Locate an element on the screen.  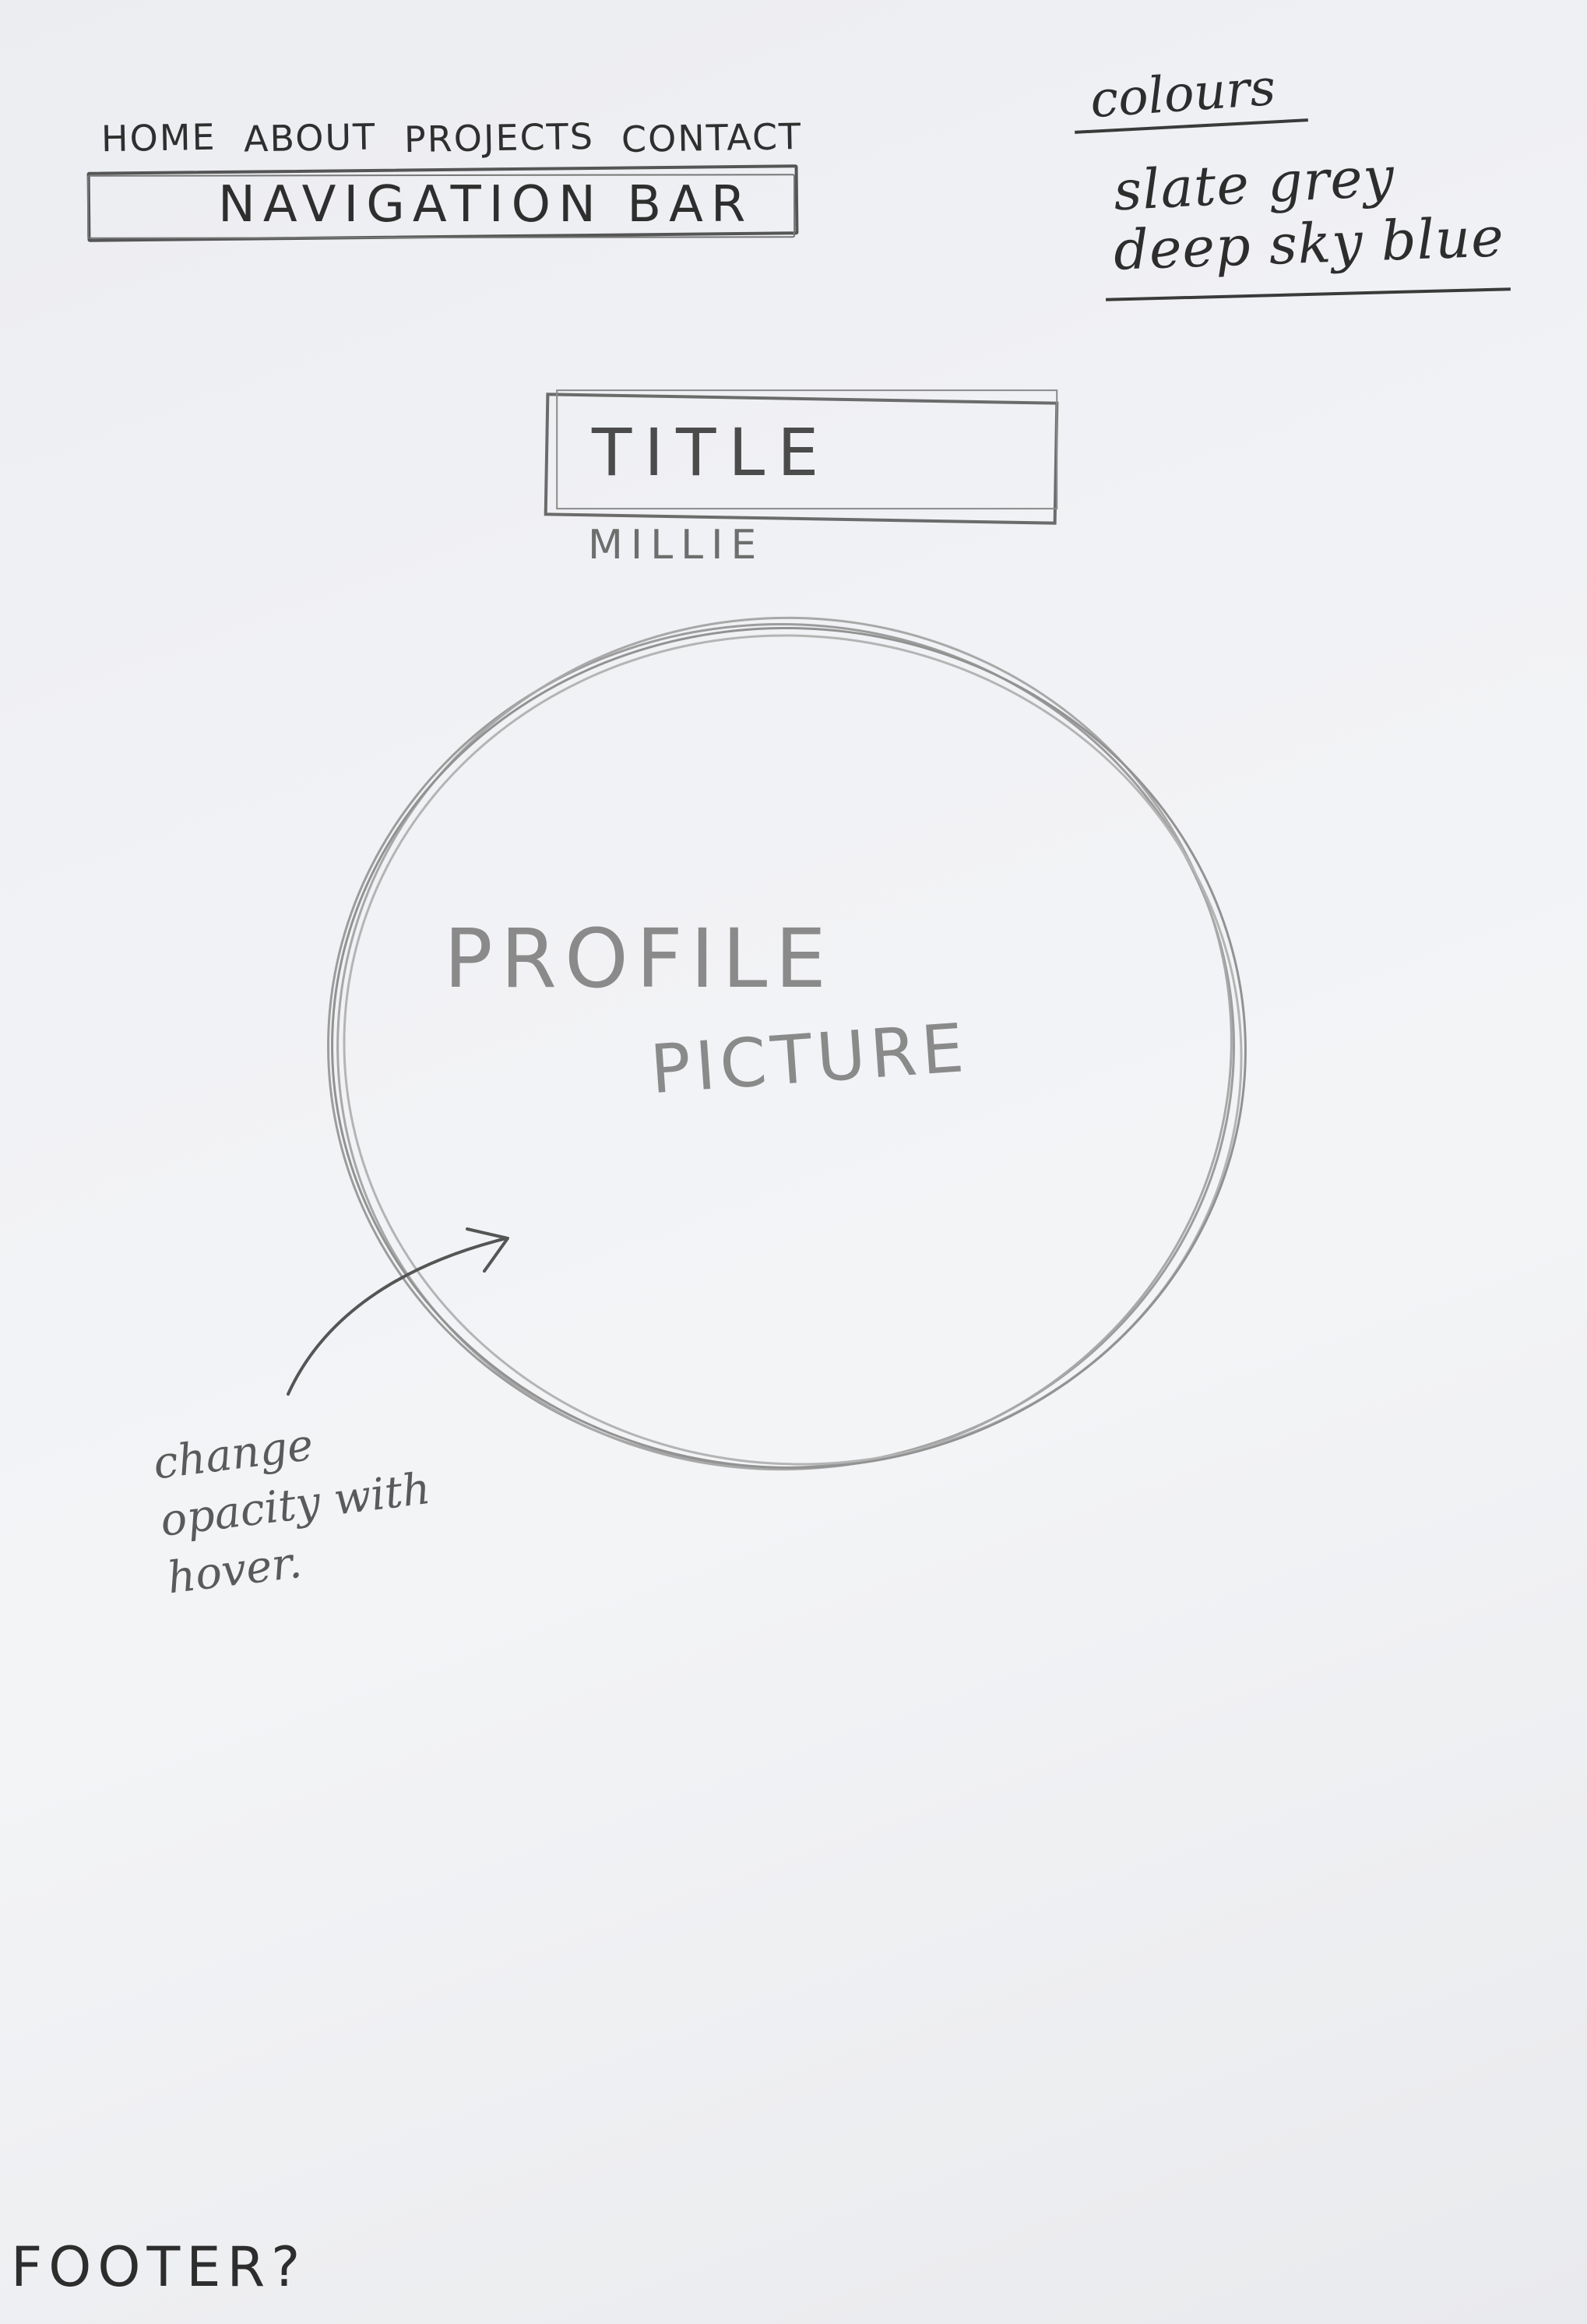
nav-links: HOME ABOUT PROJECTS CONTACT is located at coordinates (452, 137).